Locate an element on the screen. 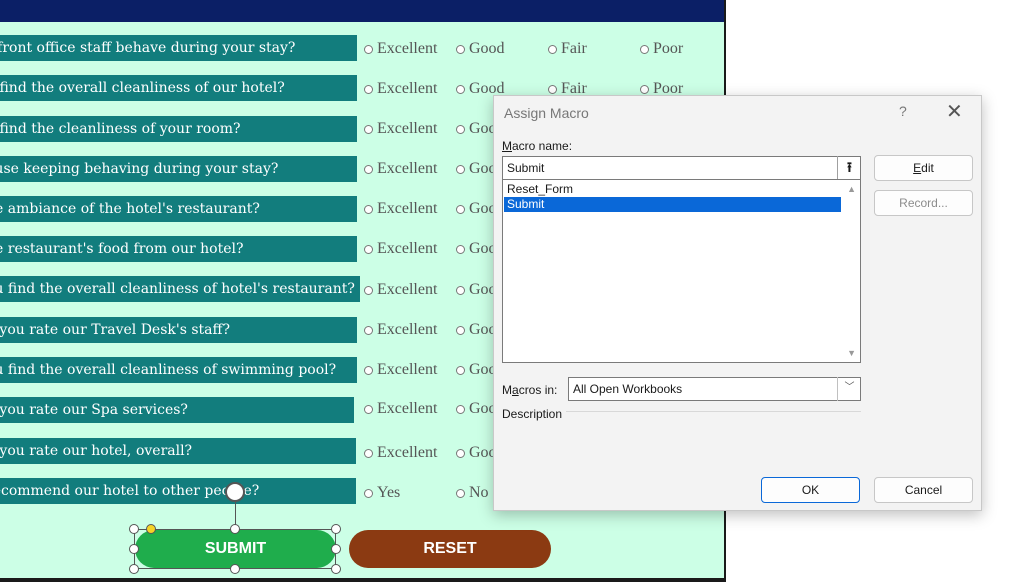 The width and height of the screenshot is (1024, 582). description-label: Description is located at coordinates (532, 414).